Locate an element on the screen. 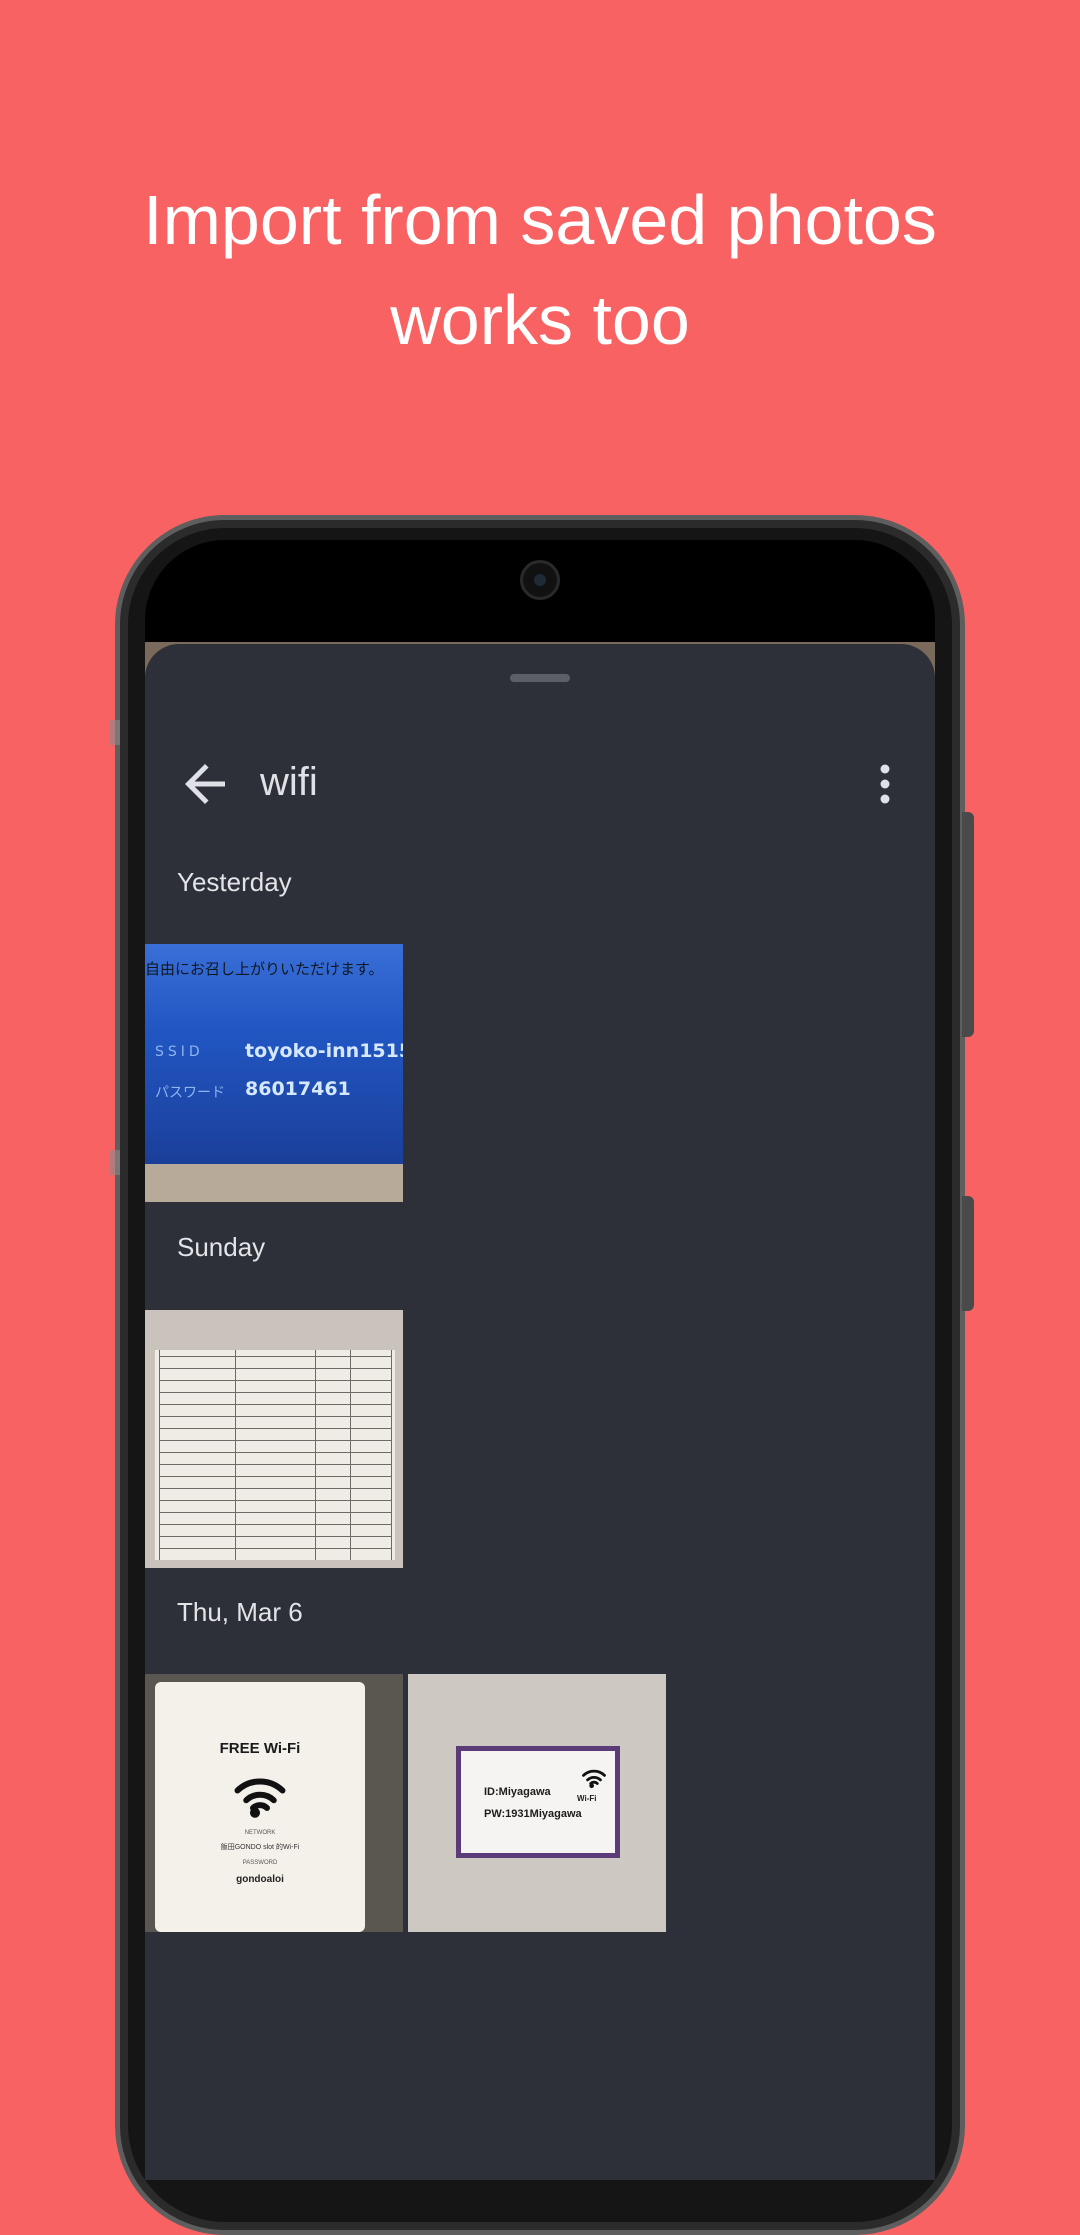  back-button is located at coordinates (205, 784).